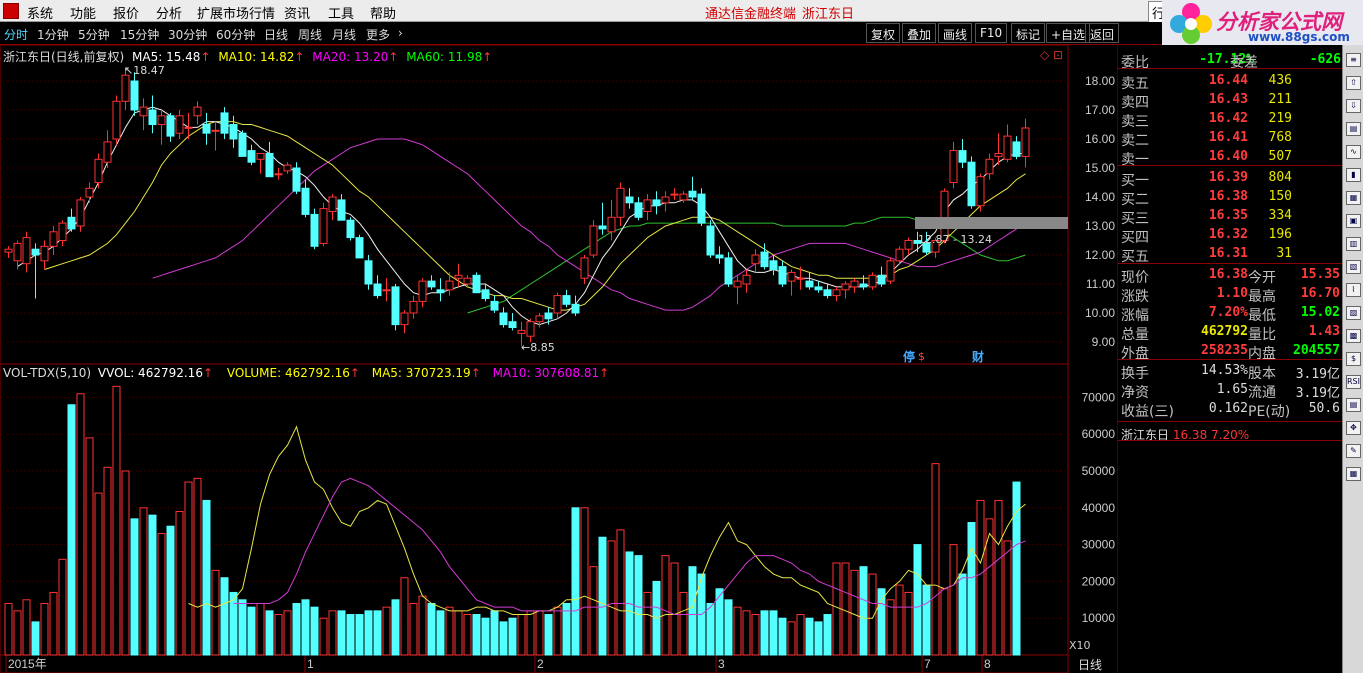 Image resolution: width=1363 pixels, height=673 pixels. I want to click on fund-label: 换手, so click(1135, 374).